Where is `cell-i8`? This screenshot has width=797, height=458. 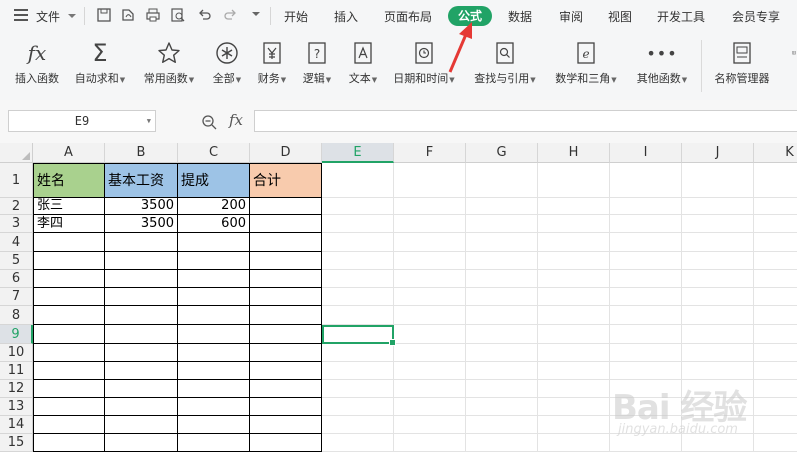 cell-i8 is located at coordinates (646, 315).